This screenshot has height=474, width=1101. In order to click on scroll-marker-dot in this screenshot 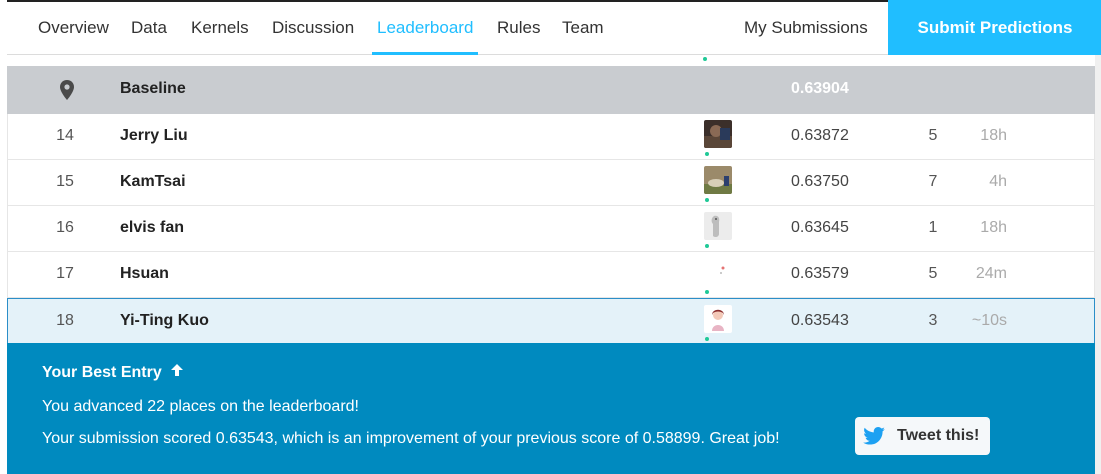, I will do `click(705, 59)`.